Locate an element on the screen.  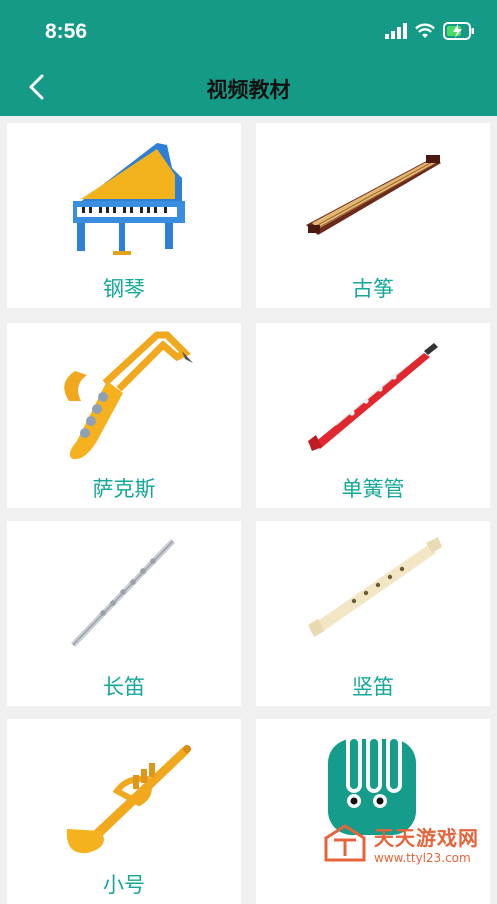
instrument-label: 古筝 is located at coordinates (373, 289).